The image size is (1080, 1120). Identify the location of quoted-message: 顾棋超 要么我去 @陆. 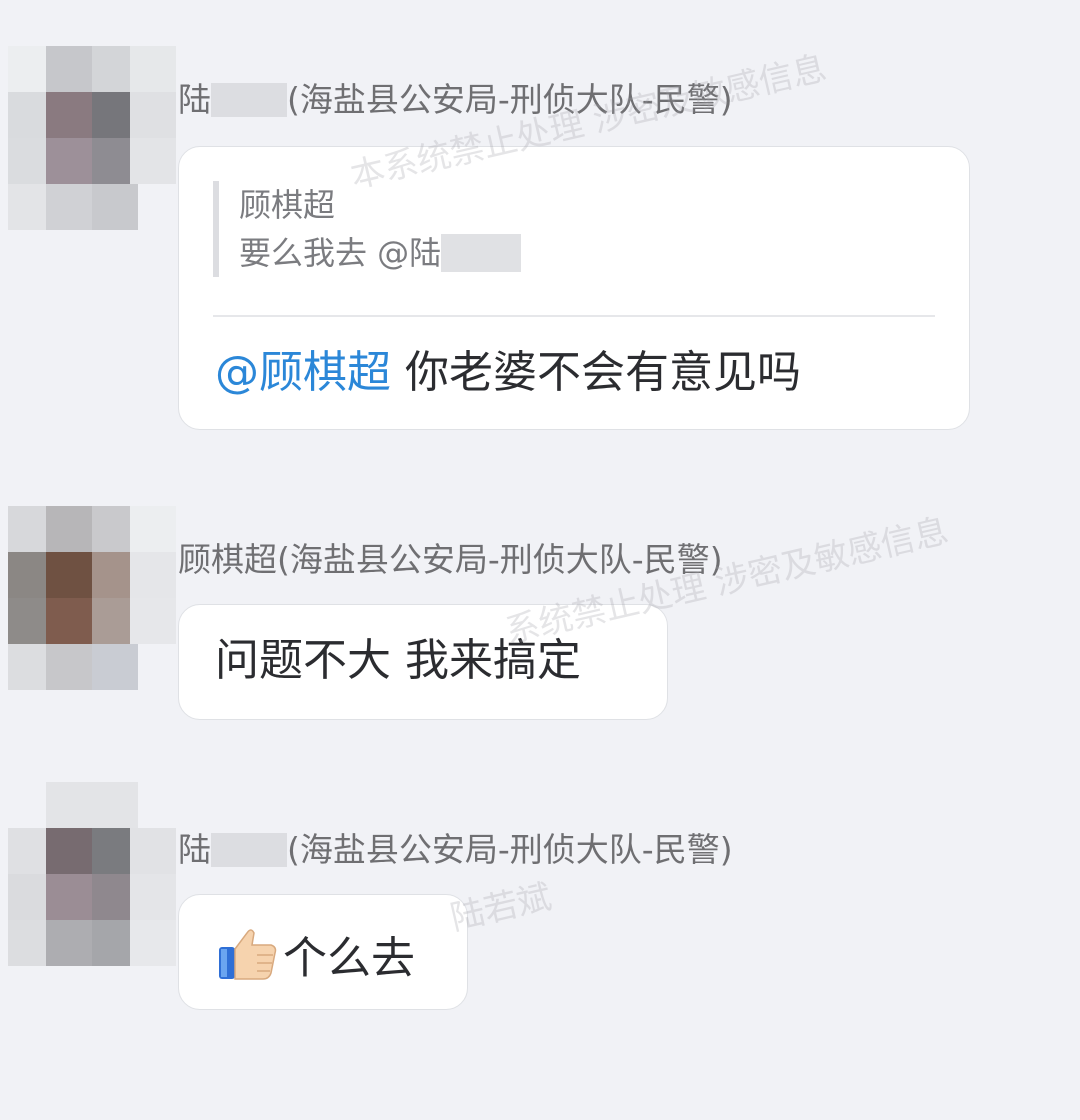
(367, 229).